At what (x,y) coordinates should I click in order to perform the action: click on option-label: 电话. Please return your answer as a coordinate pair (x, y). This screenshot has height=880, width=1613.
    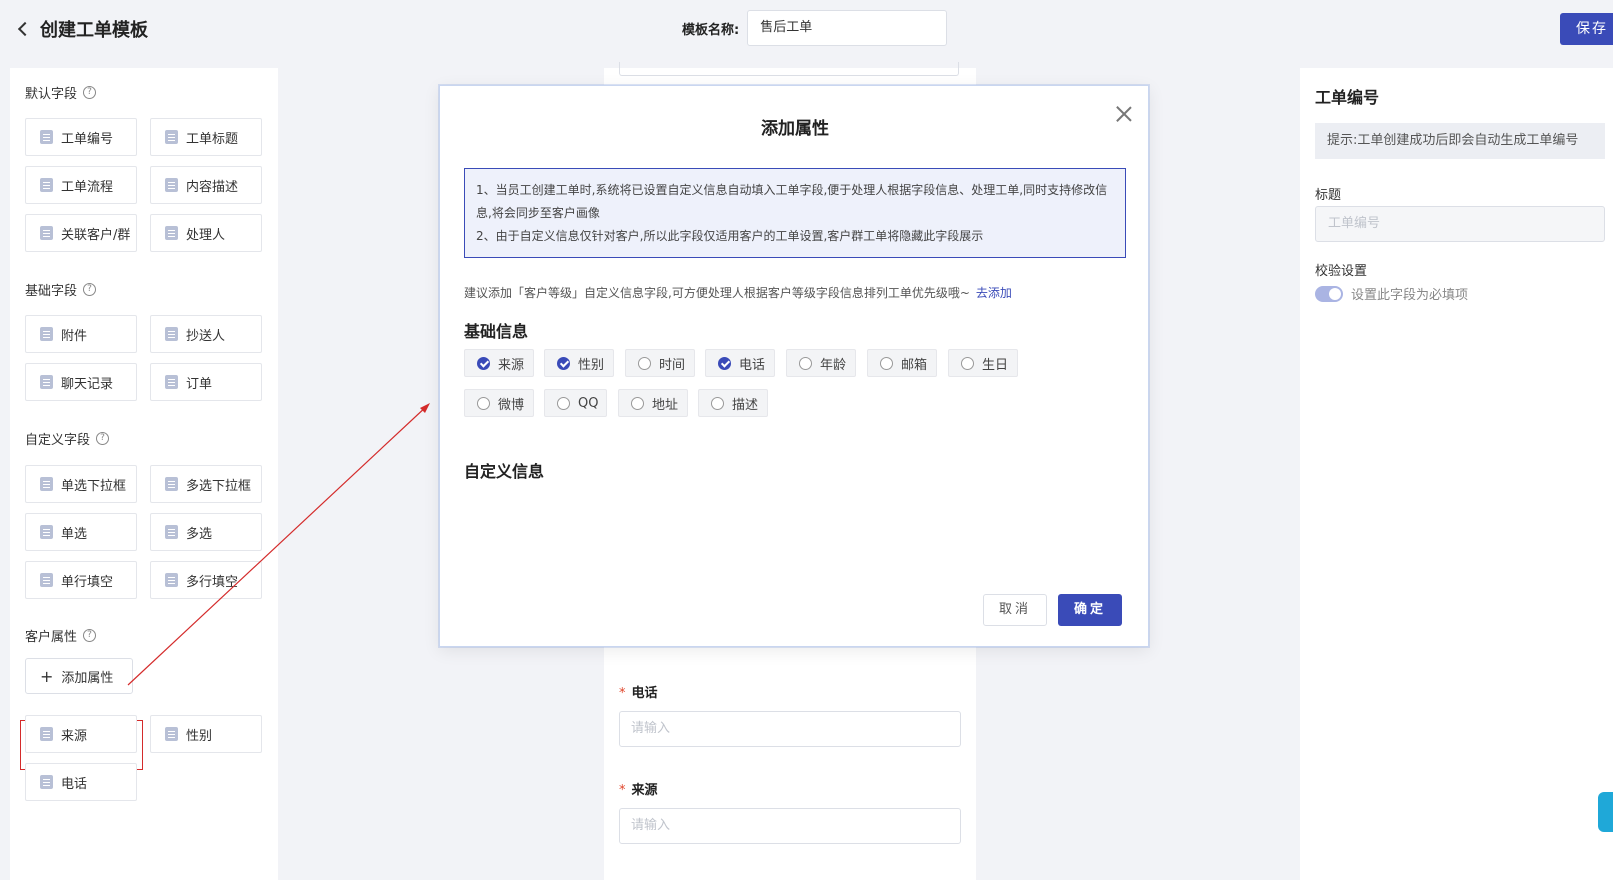
    Looking at the image, I should click on (752, 365).